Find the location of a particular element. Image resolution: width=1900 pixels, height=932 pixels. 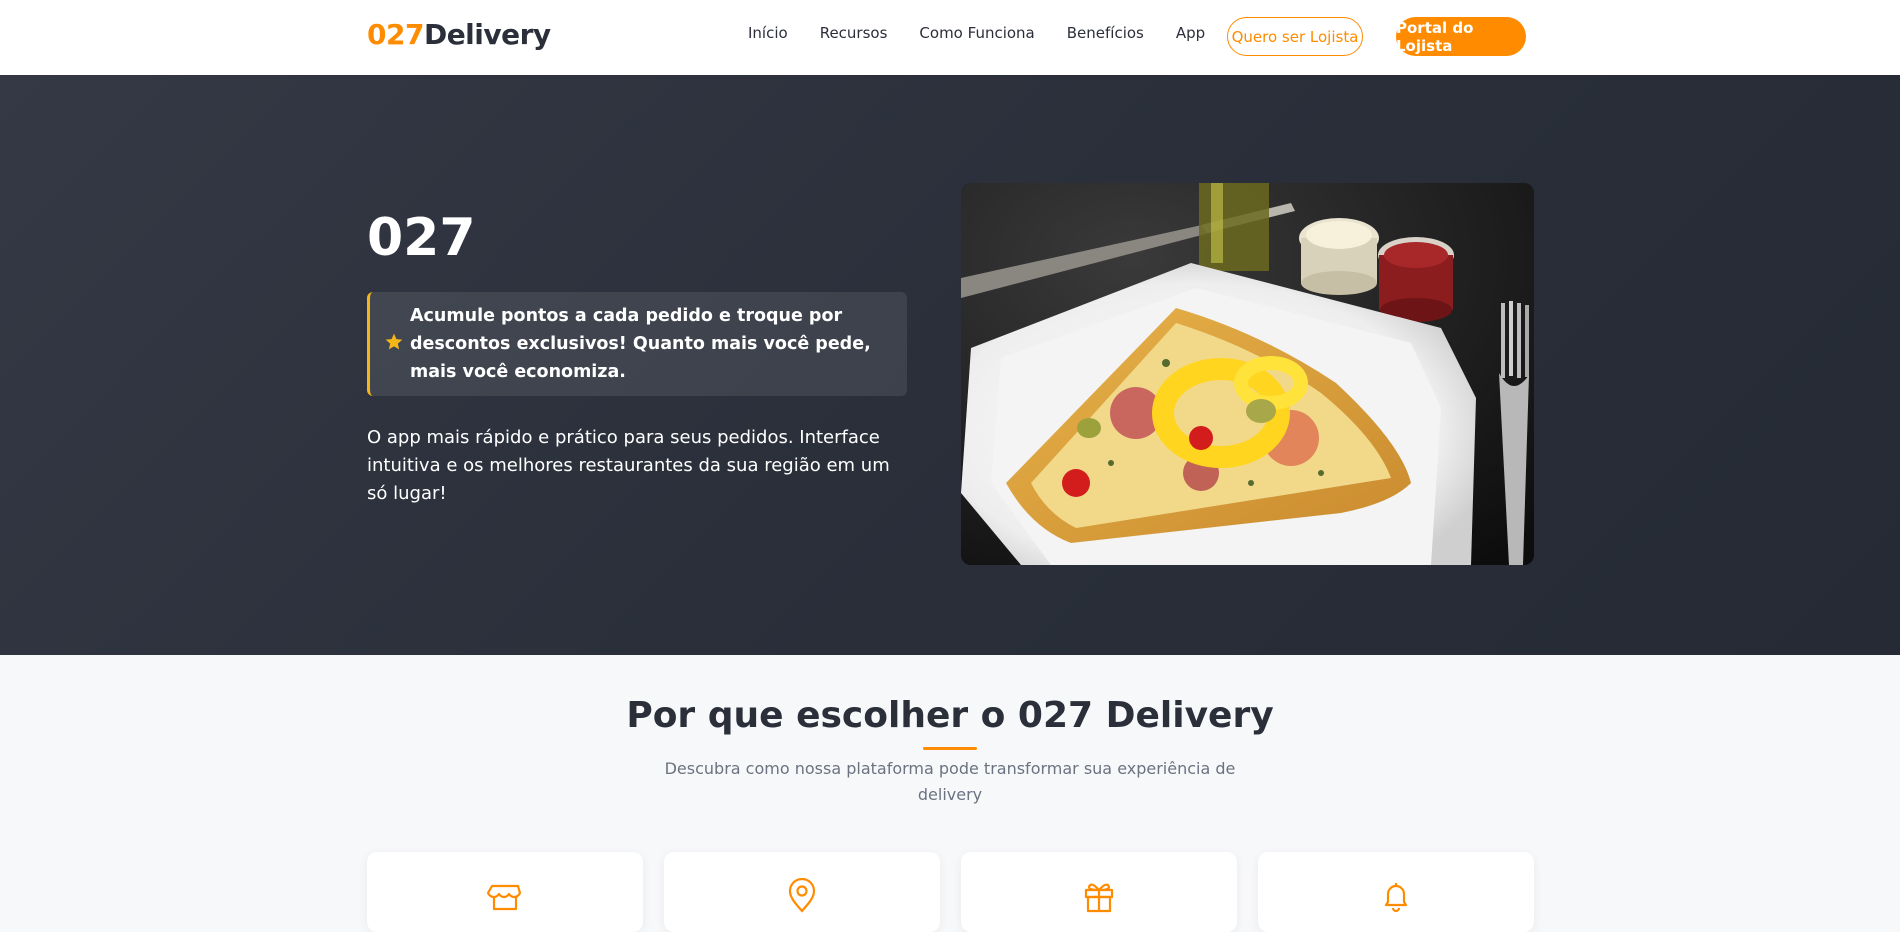

gift-icon is located at coordinates (1099, 898).